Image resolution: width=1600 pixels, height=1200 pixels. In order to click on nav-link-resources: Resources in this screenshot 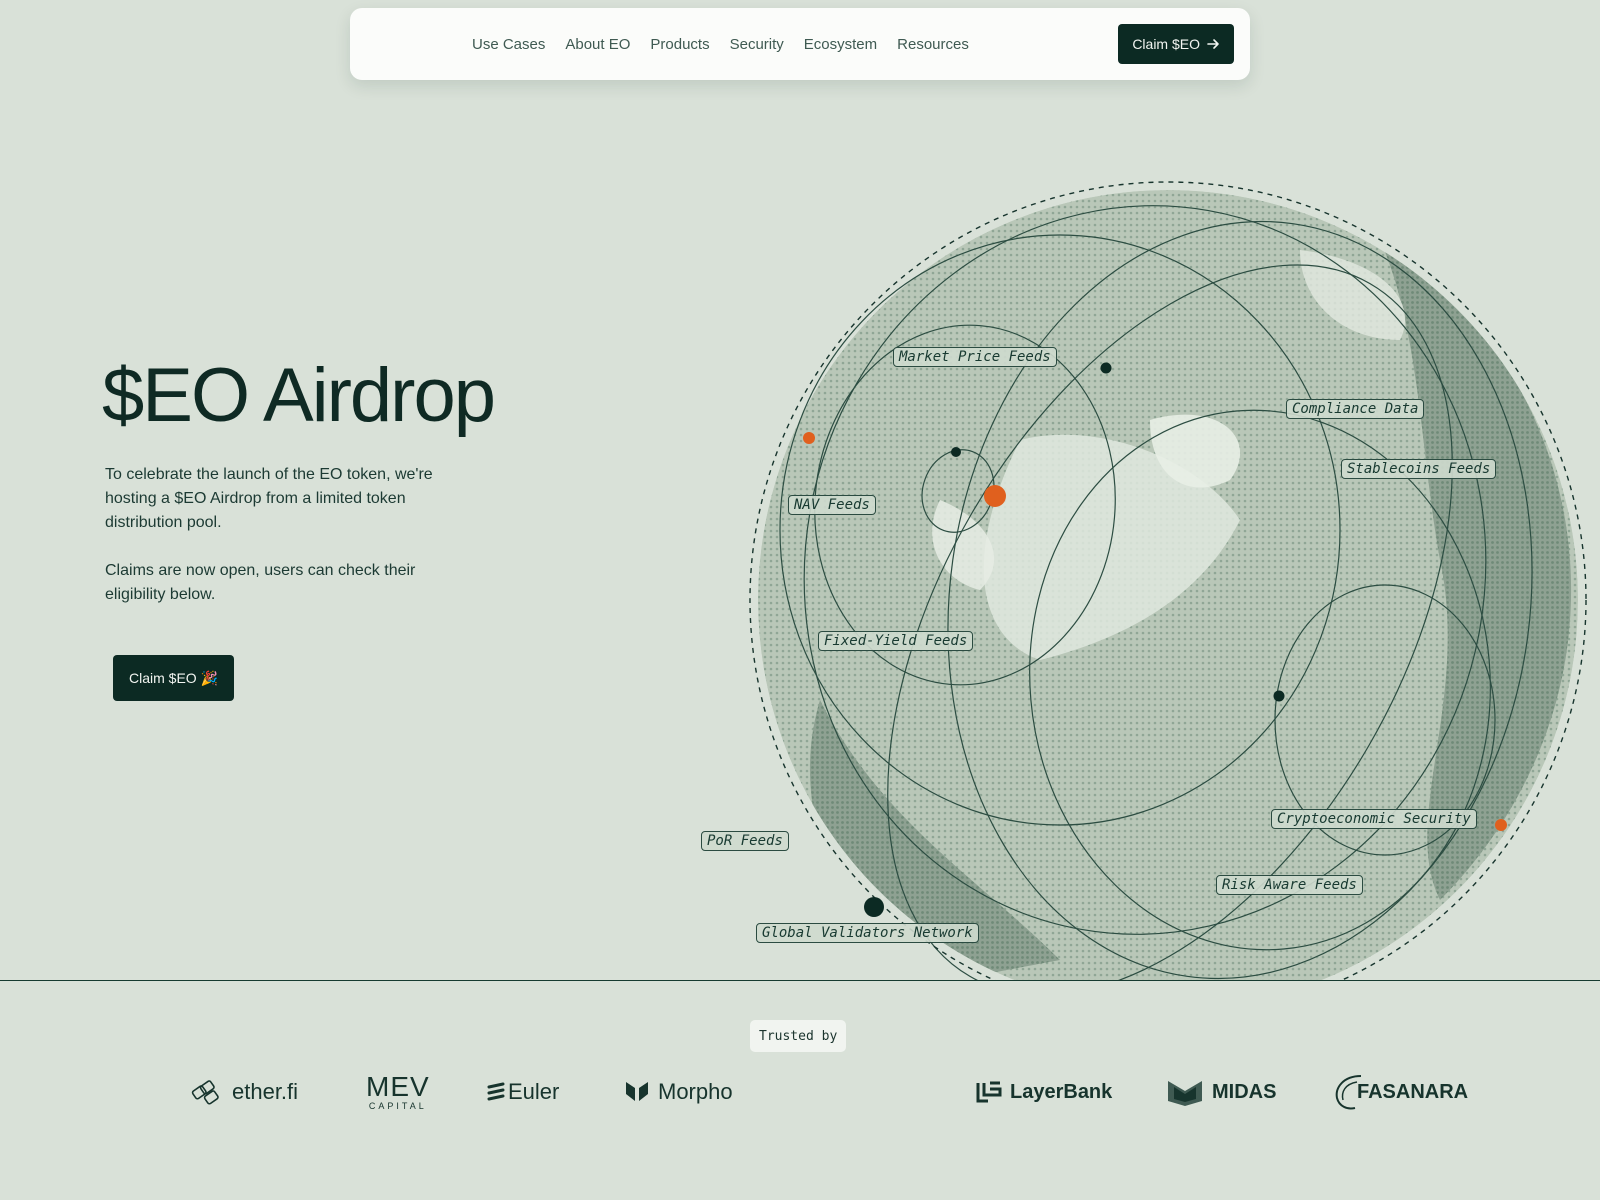, I will do `click(933, 44)`.